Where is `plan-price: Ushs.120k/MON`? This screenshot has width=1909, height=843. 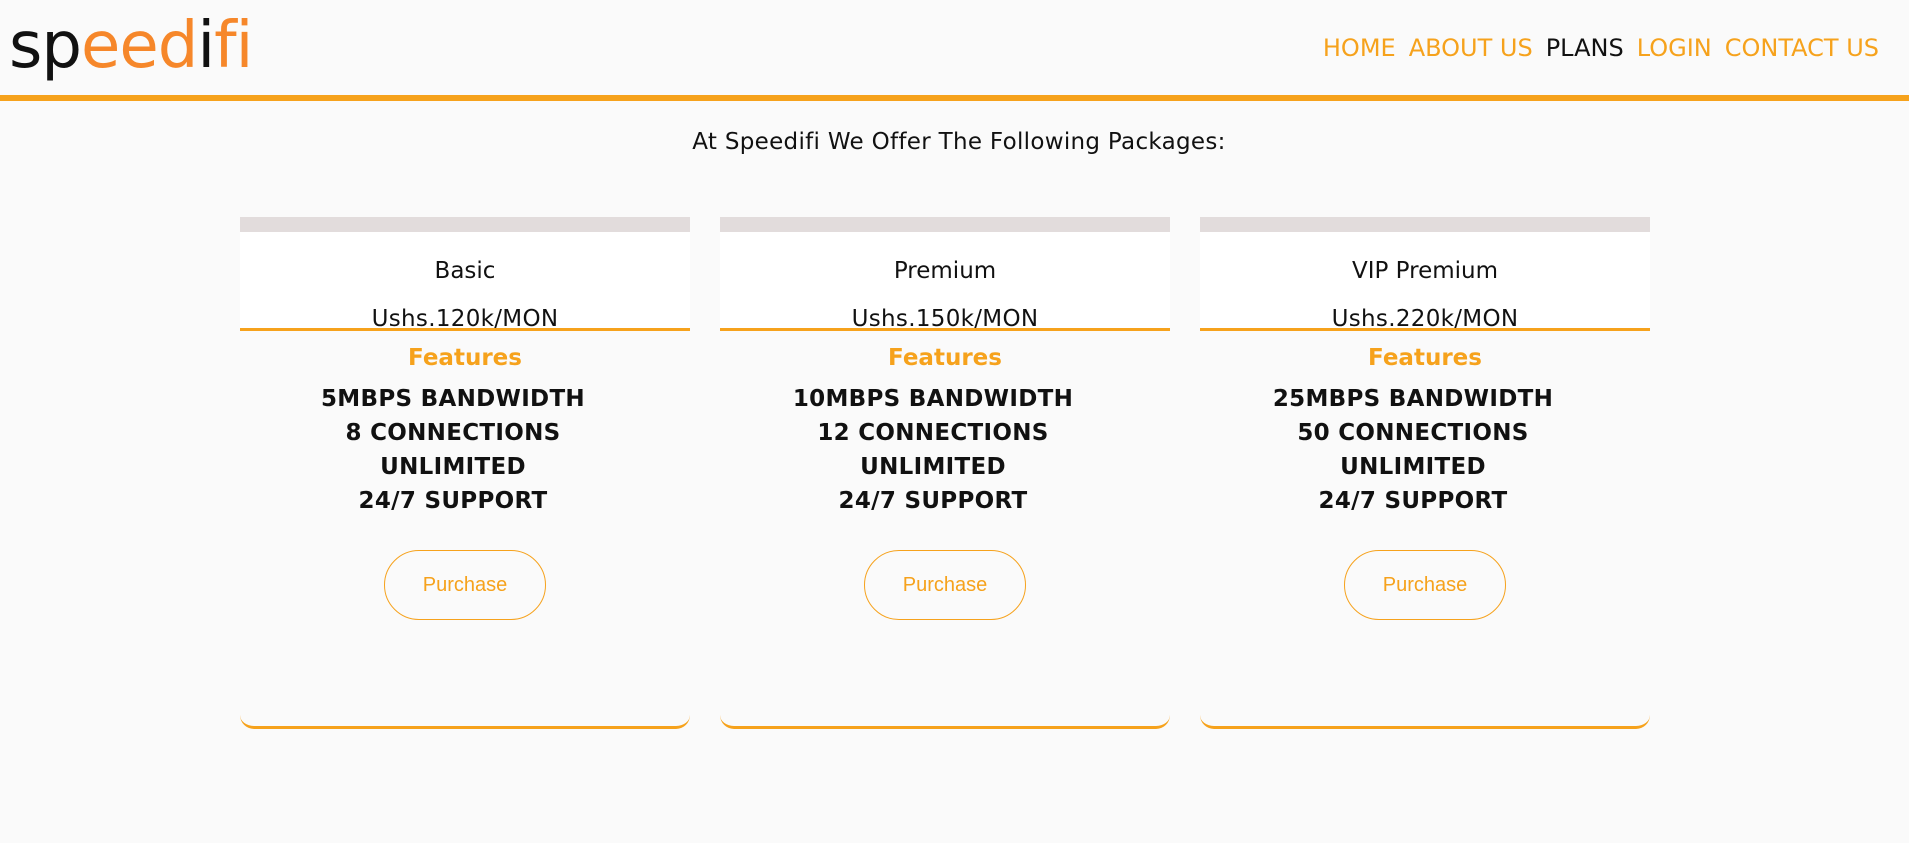 plan-price: Ushs.120k/MON is located at coordinates (465, 319).